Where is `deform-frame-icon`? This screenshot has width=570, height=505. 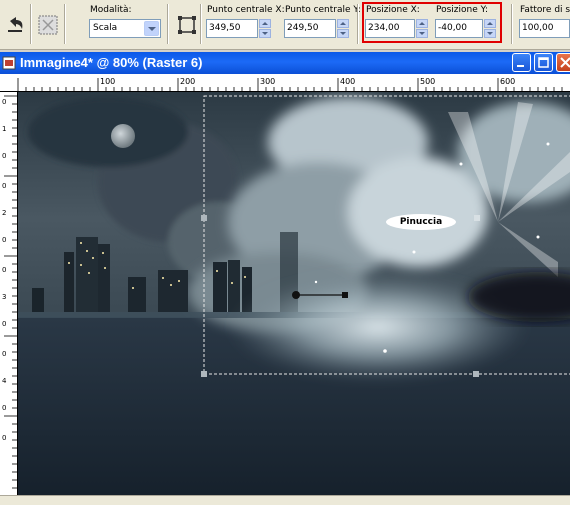 deform-frame-icon is located at coordinates (187, 25).